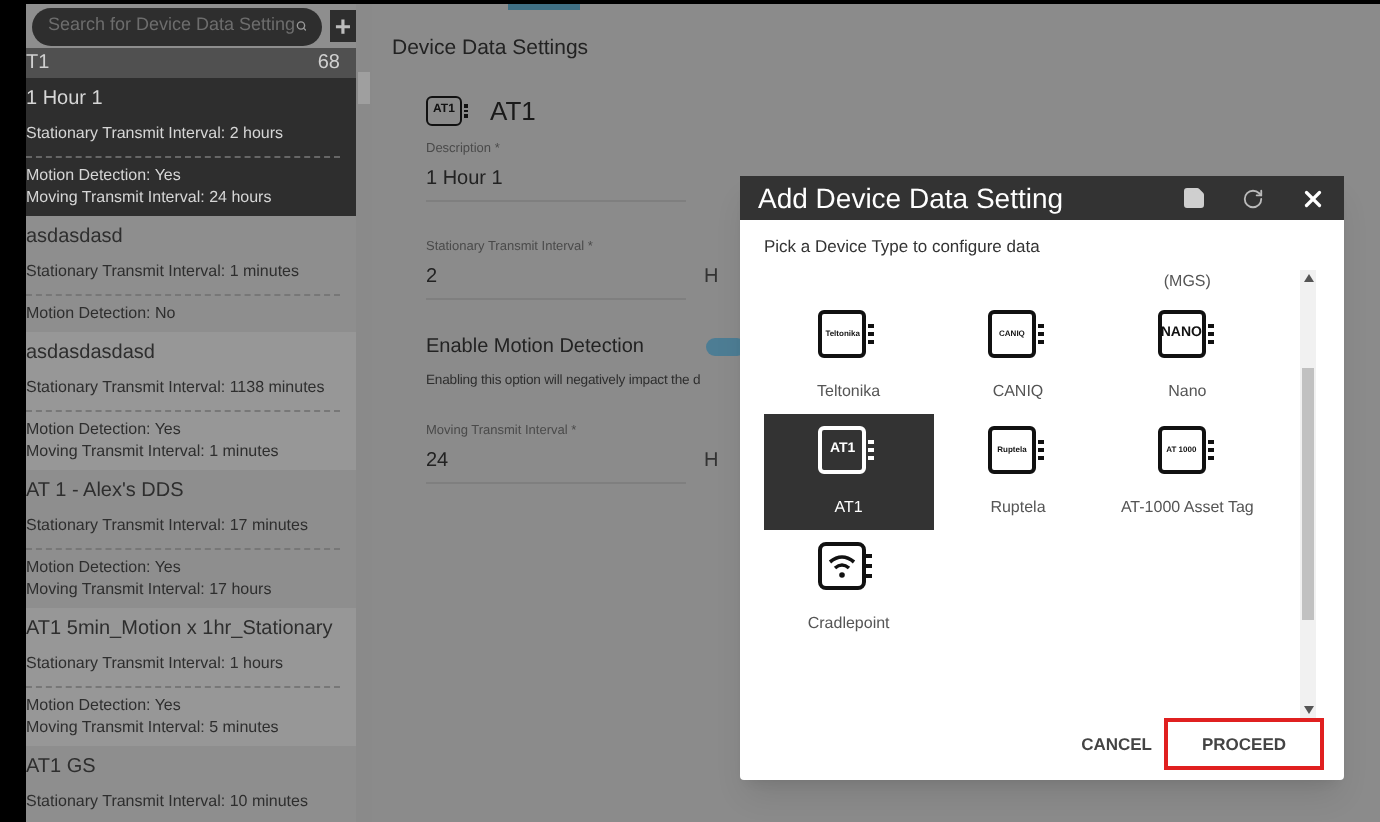 The height and width of the screenshot is (822, 1380). What do you see at coordinates (1116, 744) in the screenshot?
I see `dialog-button: CANCEL` at bounding box center [1116, 744].